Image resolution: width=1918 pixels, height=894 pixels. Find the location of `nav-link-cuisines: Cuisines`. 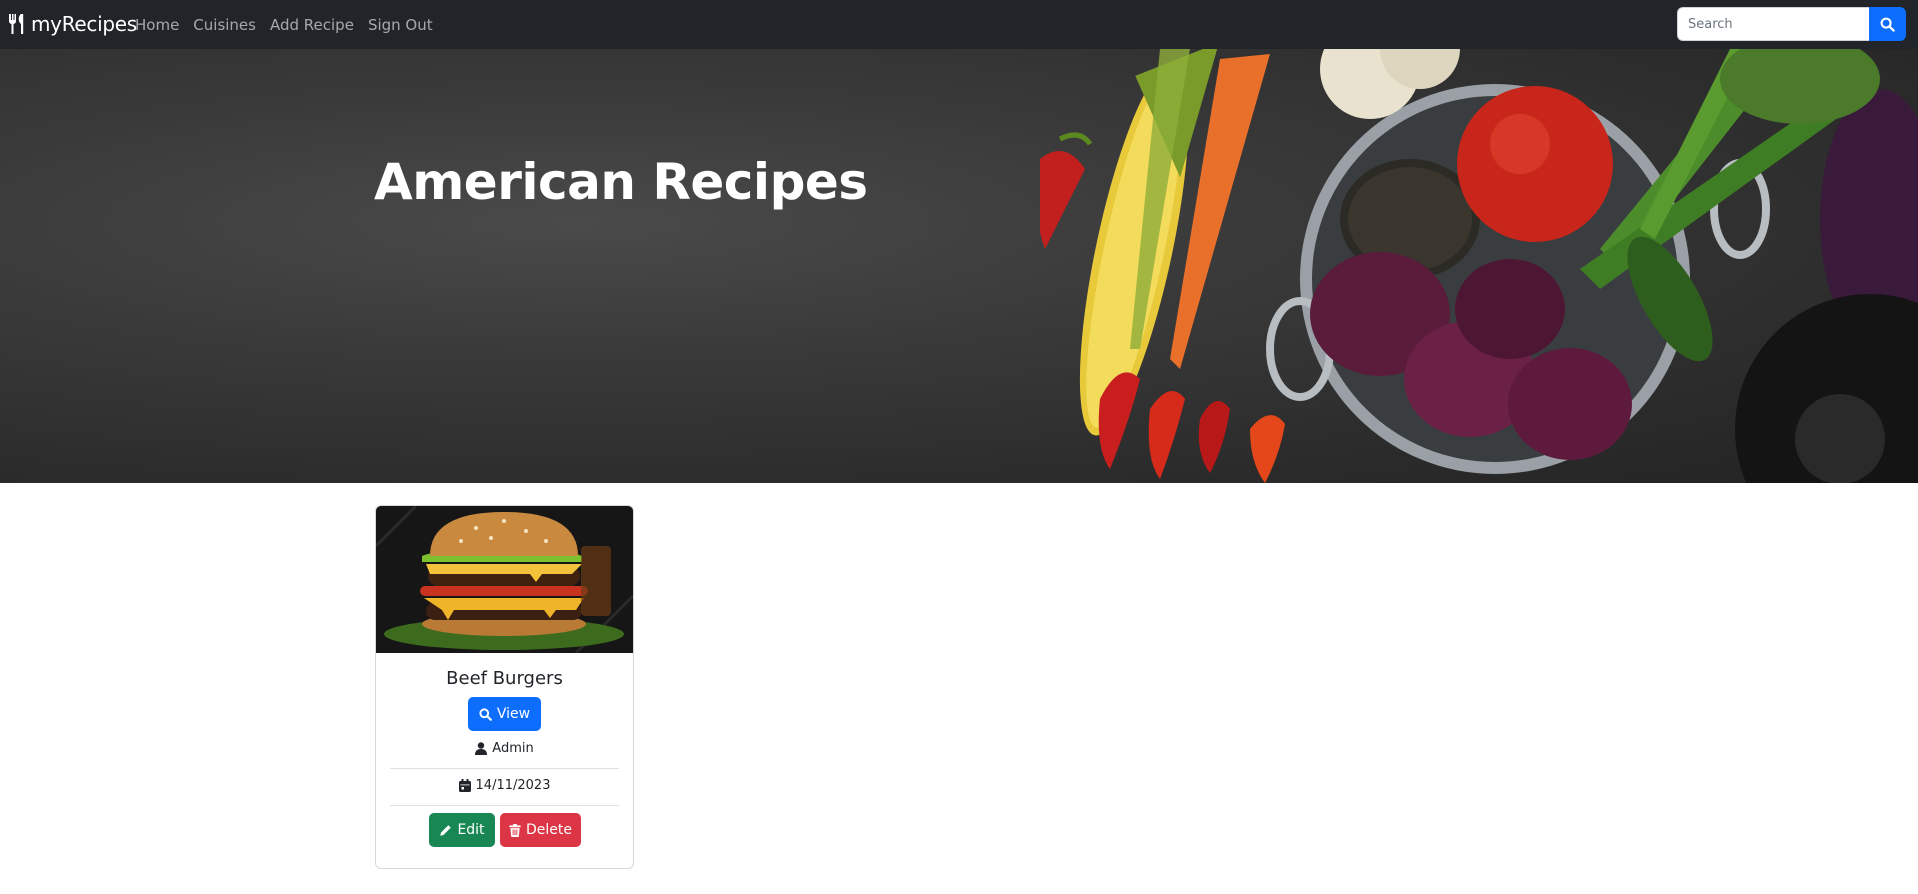

nav-link-cuisines: Cuisines is located at coordinates (224, 25).